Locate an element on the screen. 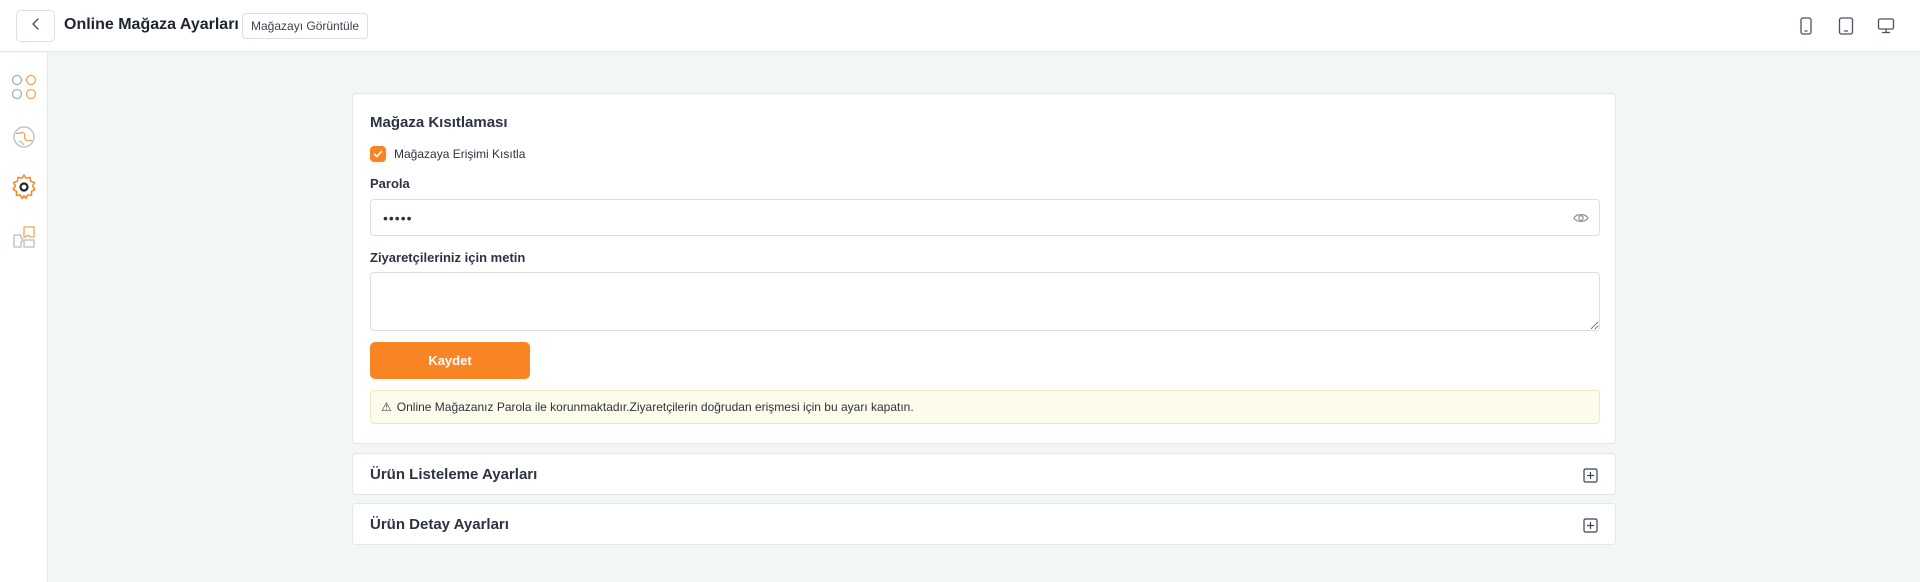  back-button is located at coordinates (35, 26).